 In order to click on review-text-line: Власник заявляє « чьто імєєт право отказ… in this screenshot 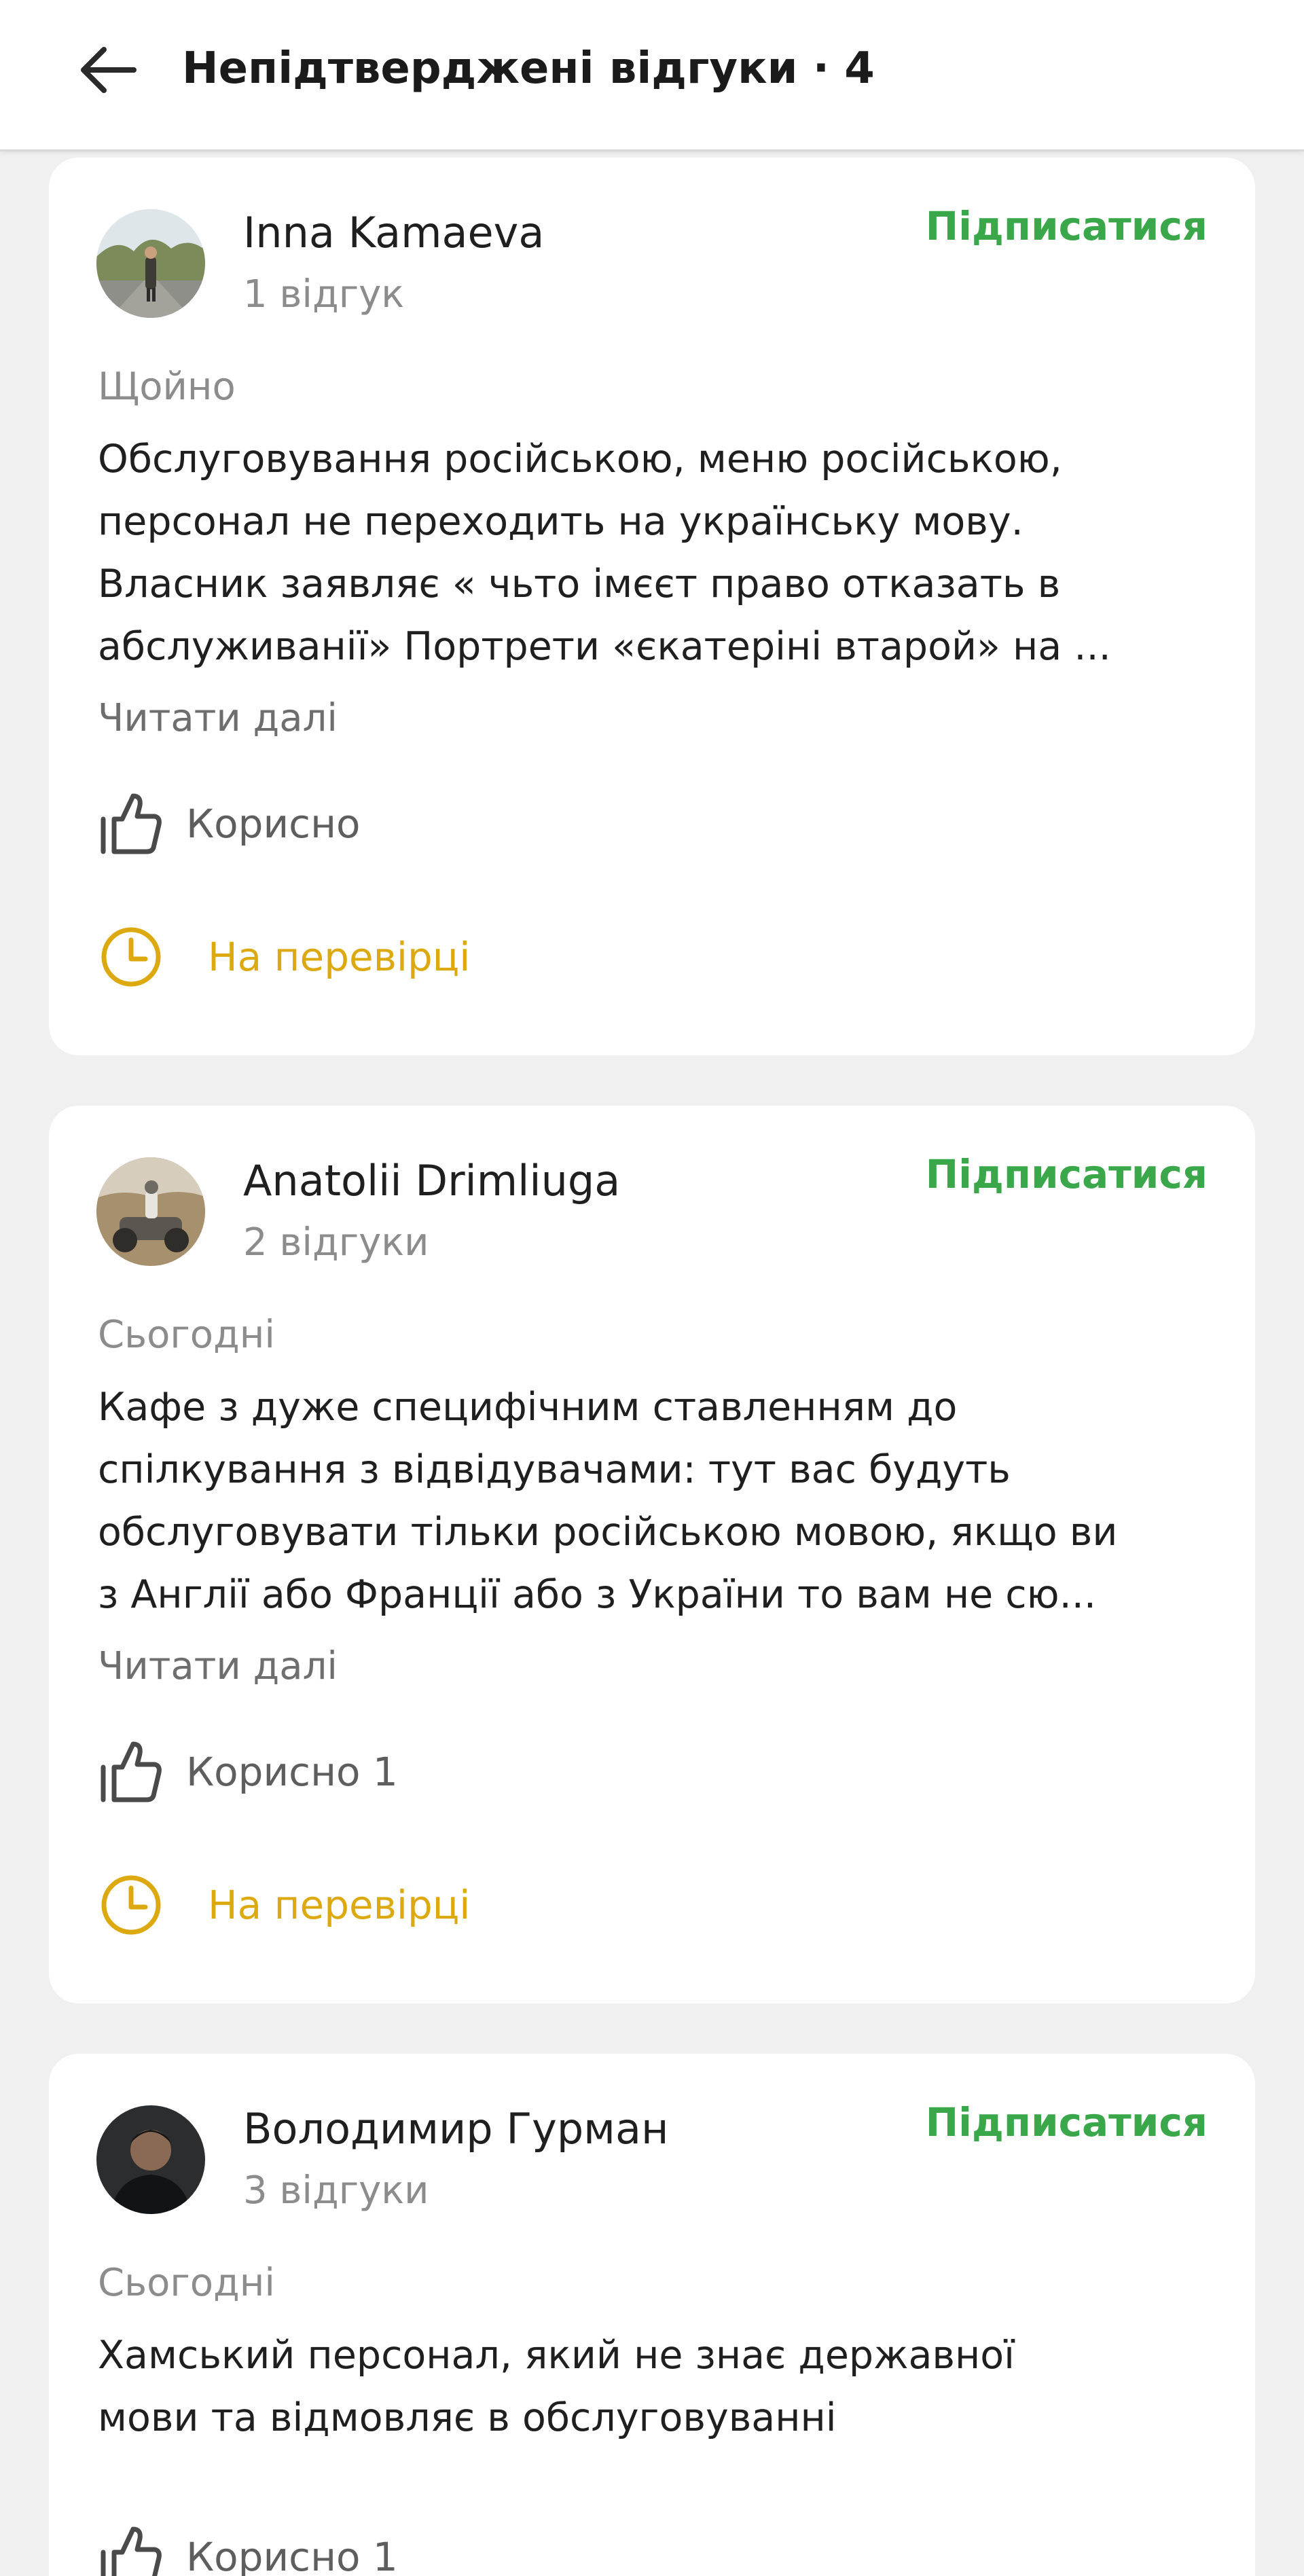, I will do `click(579, 584)`.